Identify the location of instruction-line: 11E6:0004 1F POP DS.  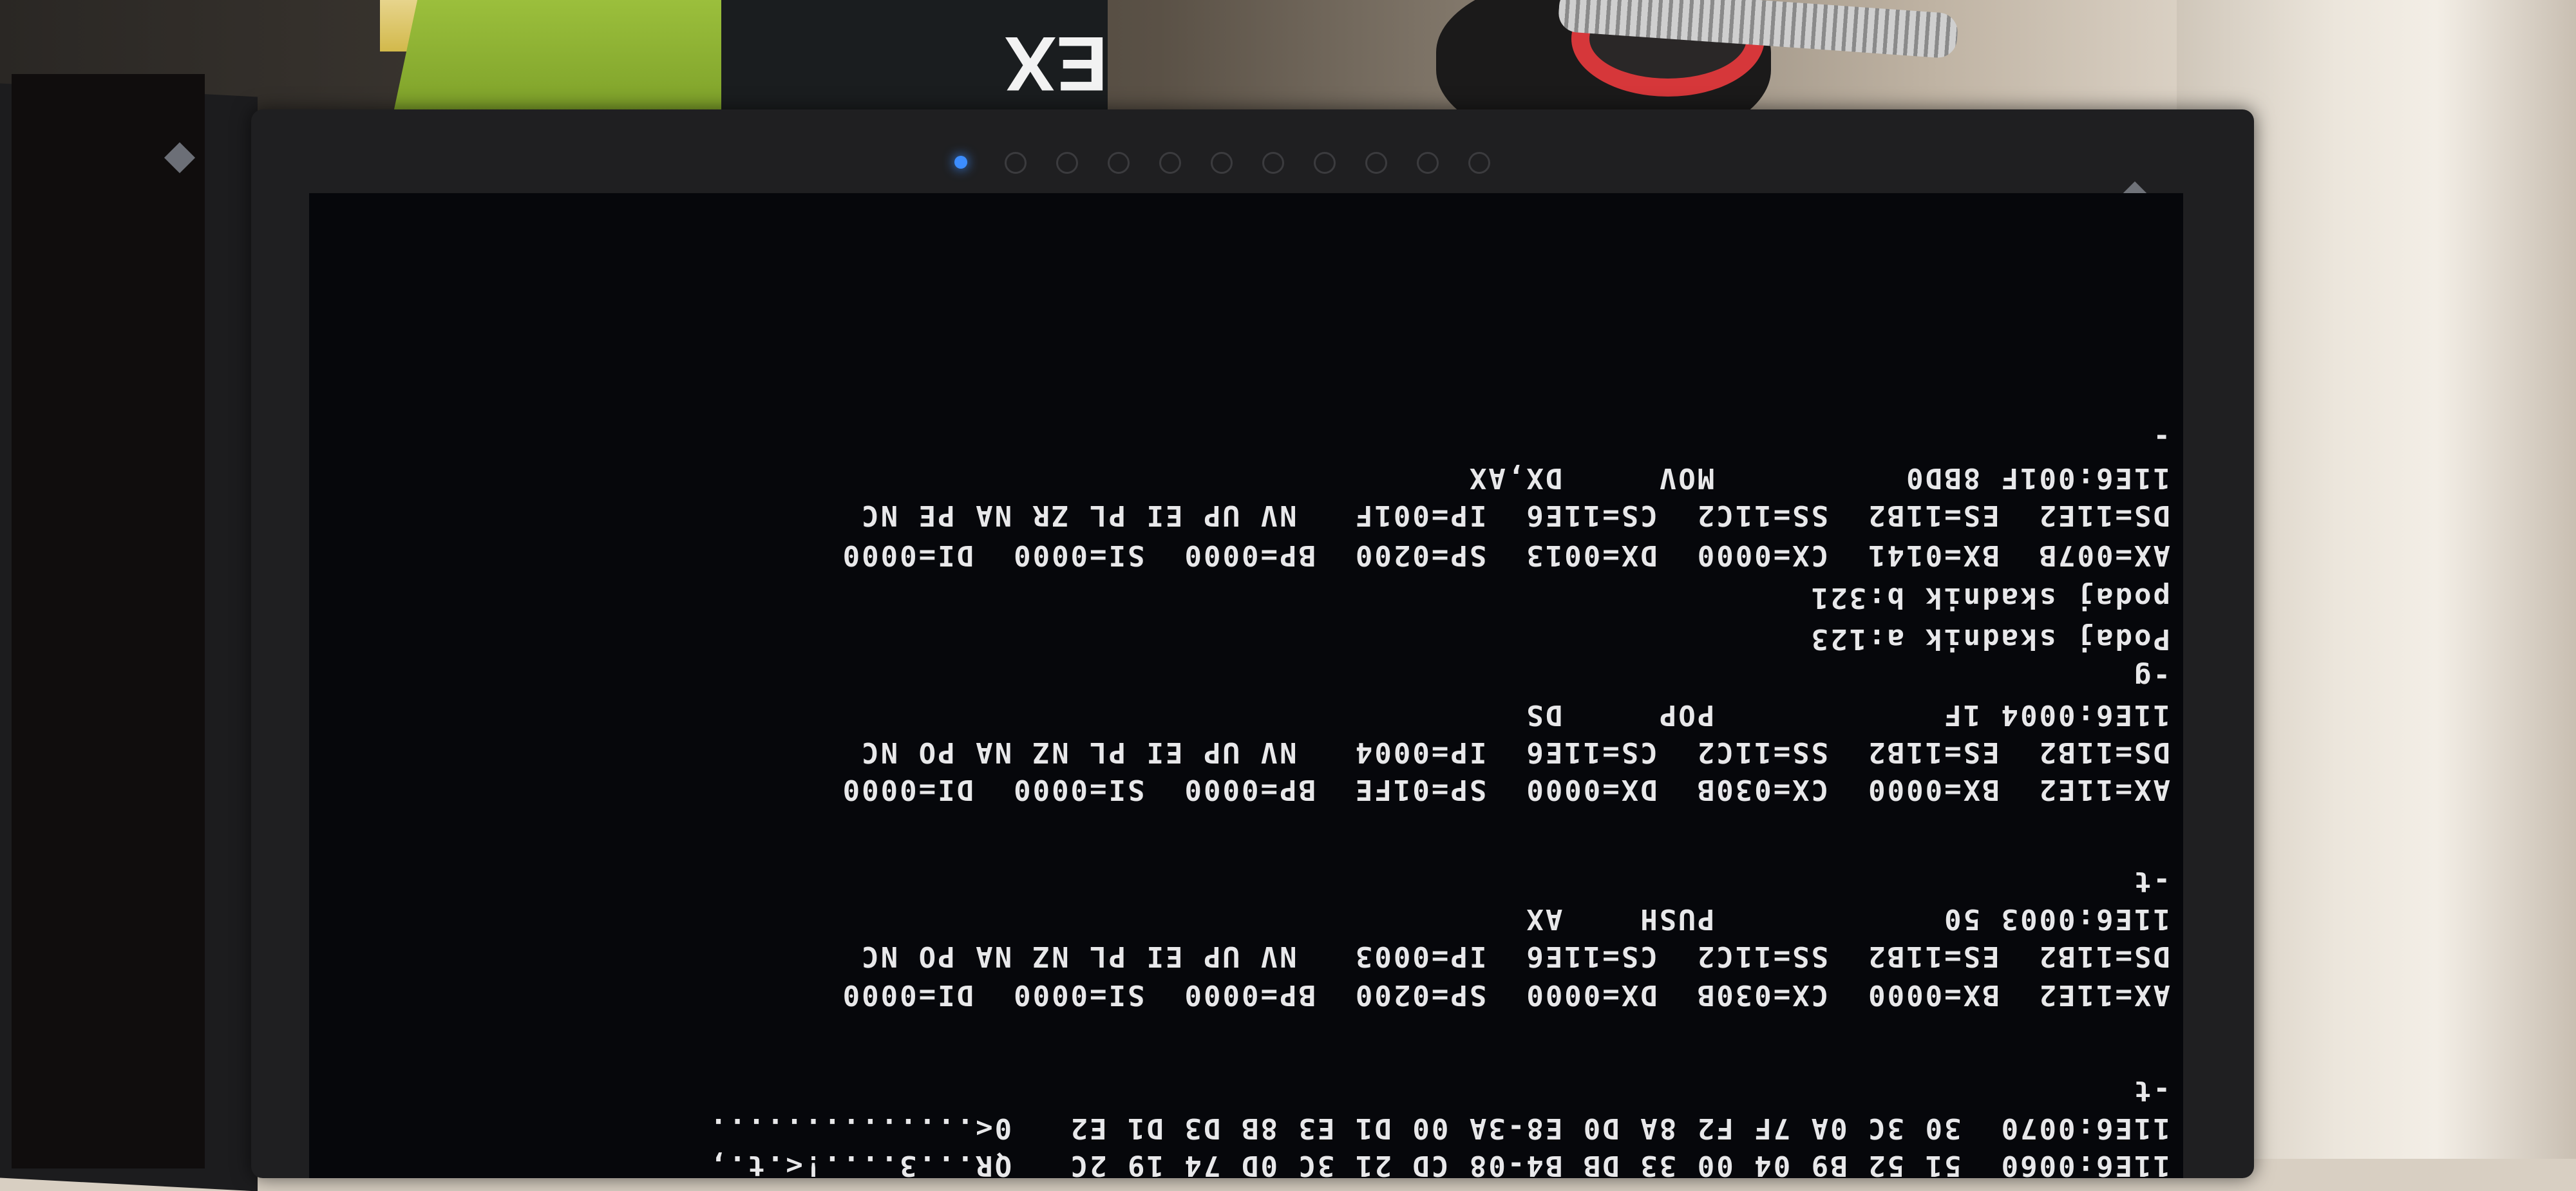
(1847, 715).